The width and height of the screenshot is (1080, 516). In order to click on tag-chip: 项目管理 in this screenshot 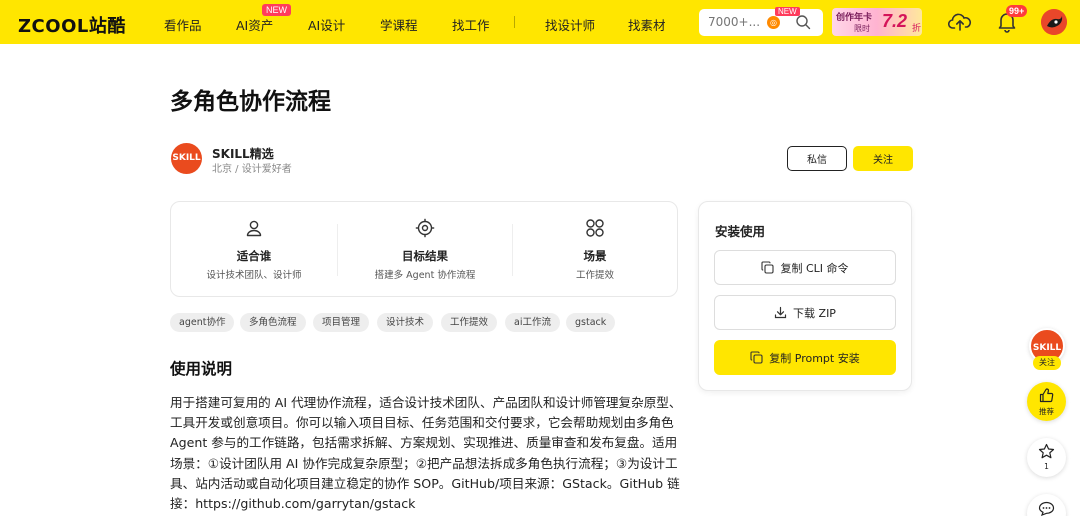, I will do `click(341, 322)`.